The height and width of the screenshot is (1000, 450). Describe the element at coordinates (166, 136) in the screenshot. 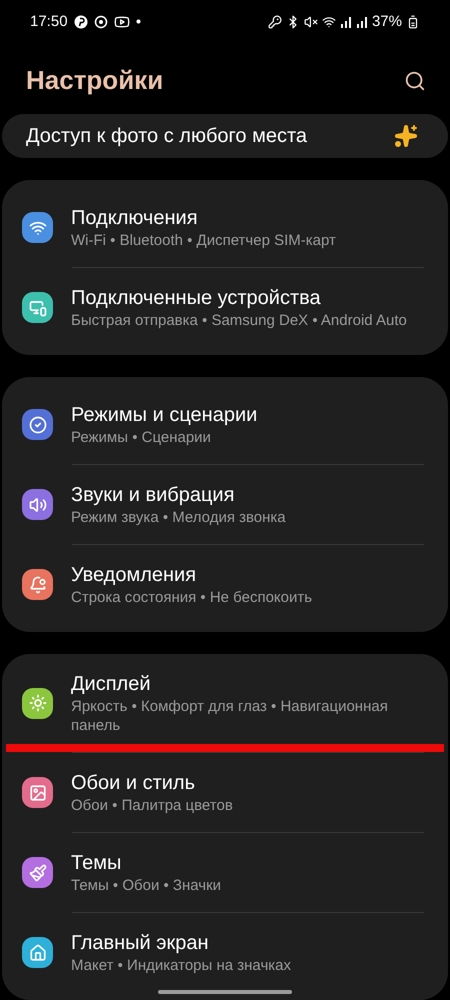

I see `promo-text: Доступ к фото с любого места` at that location.